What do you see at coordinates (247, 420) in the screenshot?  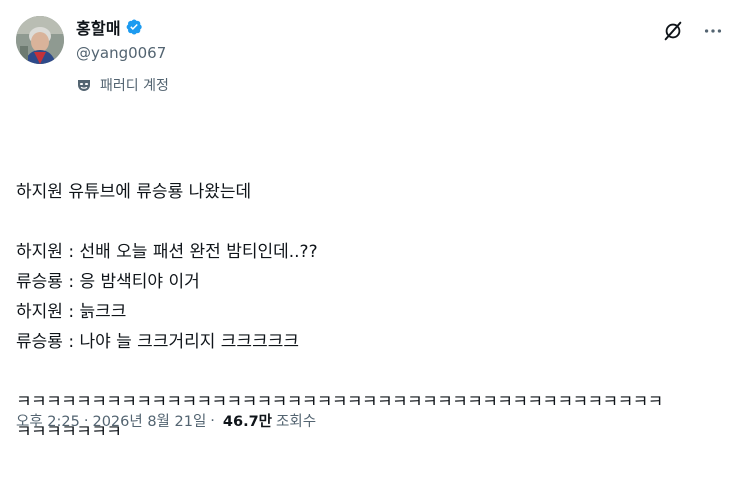 I see `views-count: 46.7만` at bounding box center [247, 420].